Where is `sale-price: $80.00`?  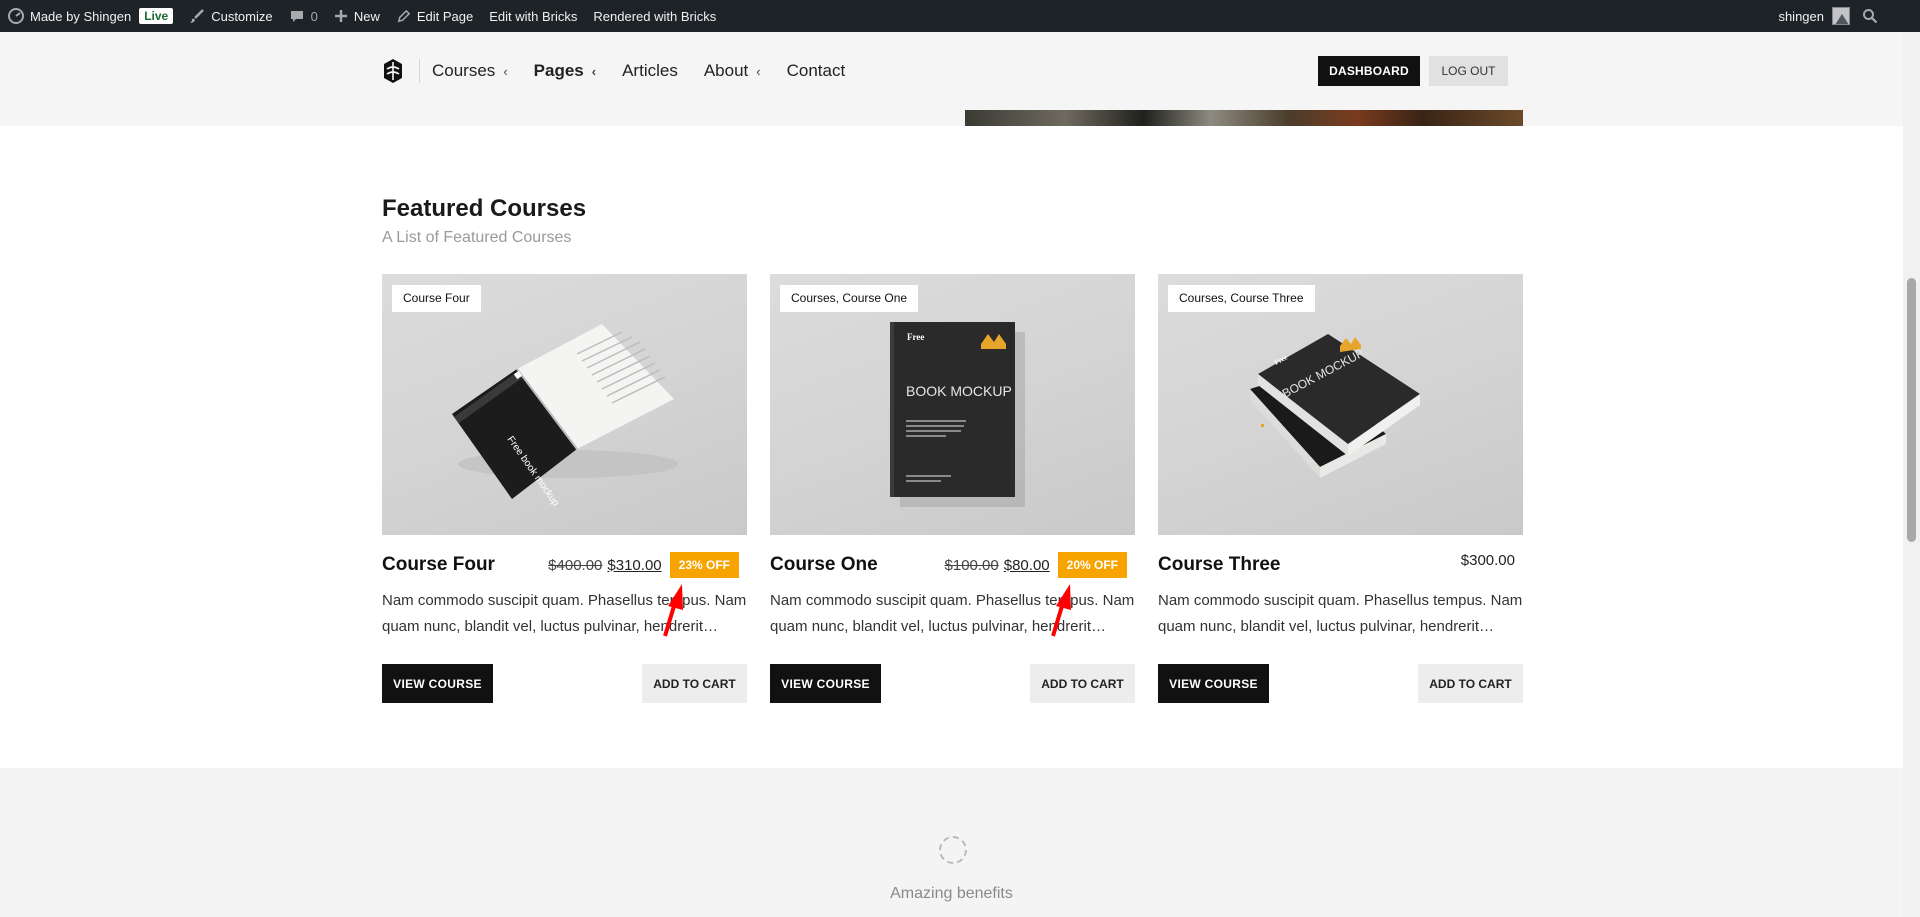
sale-price: $80.00 is located at coordinates (1026, 565).